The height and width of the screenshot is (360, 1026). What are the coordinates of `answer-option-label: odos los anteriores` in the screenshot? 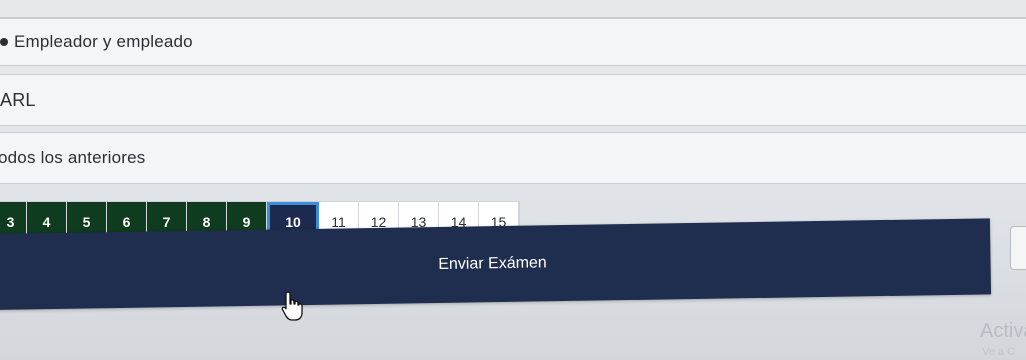 It's located at (73, 157).